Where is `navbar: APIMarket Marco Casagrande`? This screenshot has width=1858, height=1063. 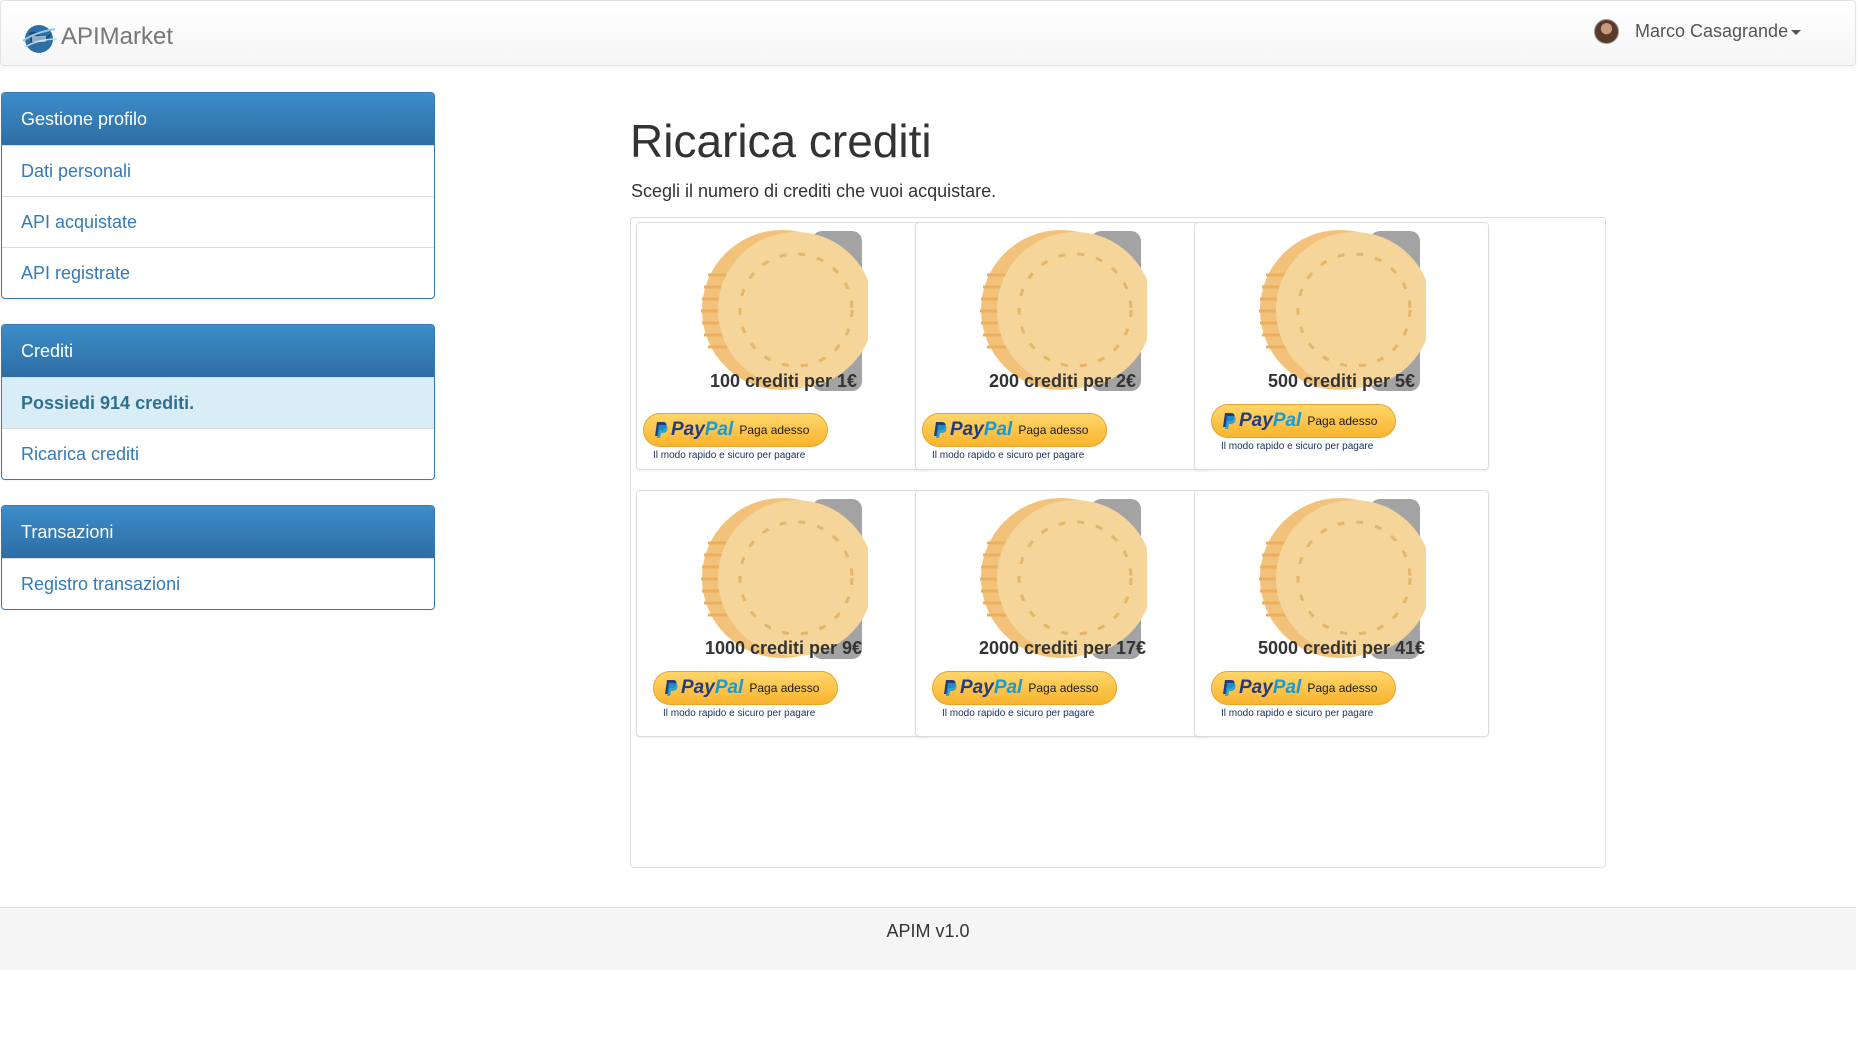
navbar: APIMarket Marco Casagrande is located at coordinates (928, 33).